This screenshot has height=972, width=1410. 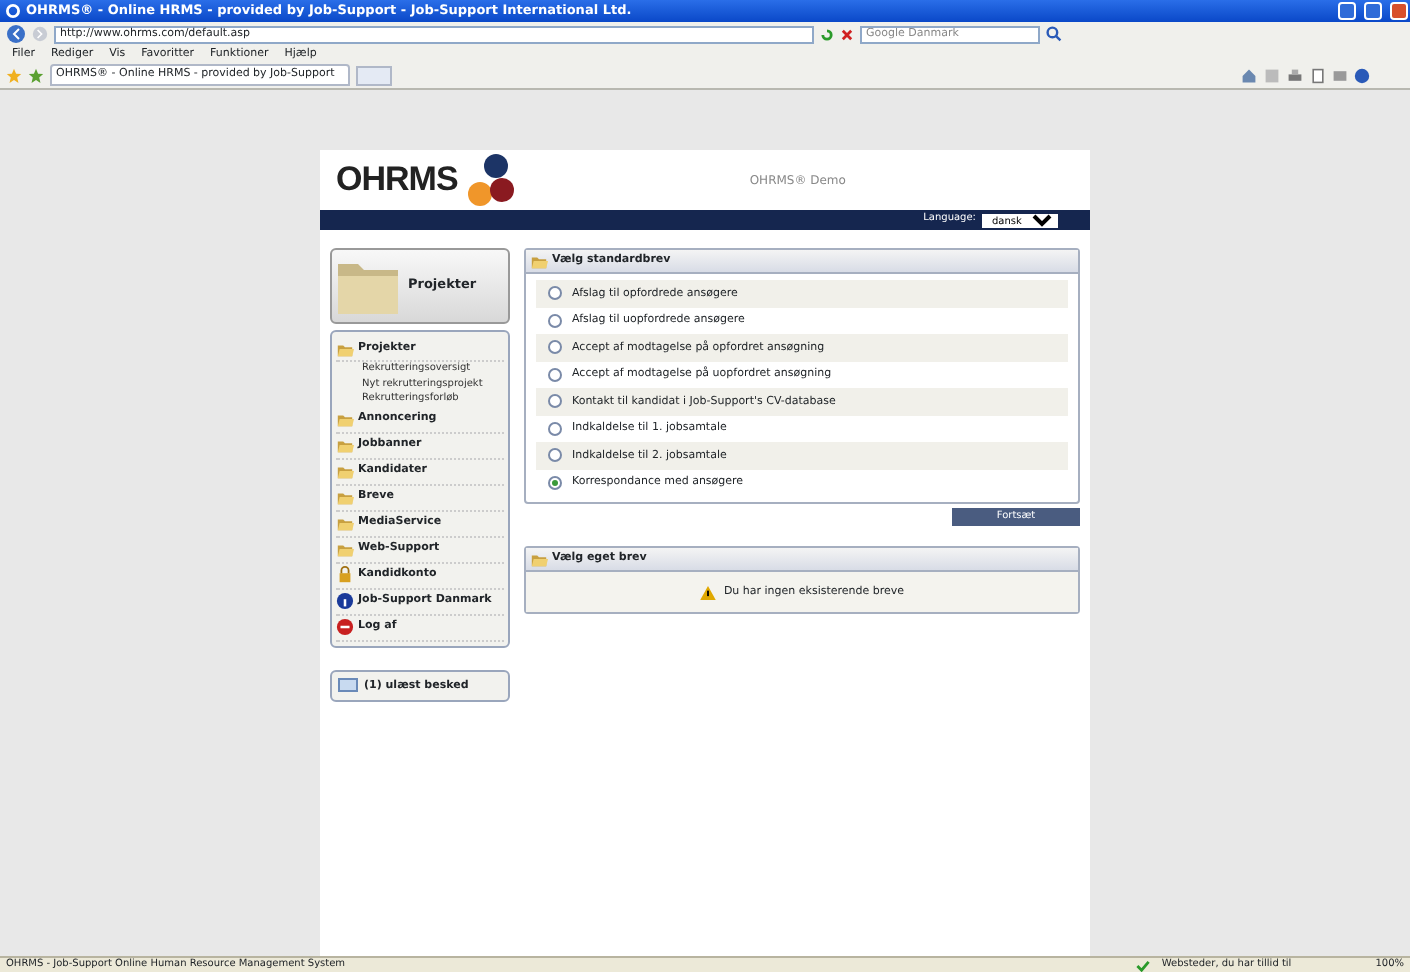 I want to click on close-button, so click(x=1399, y=11).